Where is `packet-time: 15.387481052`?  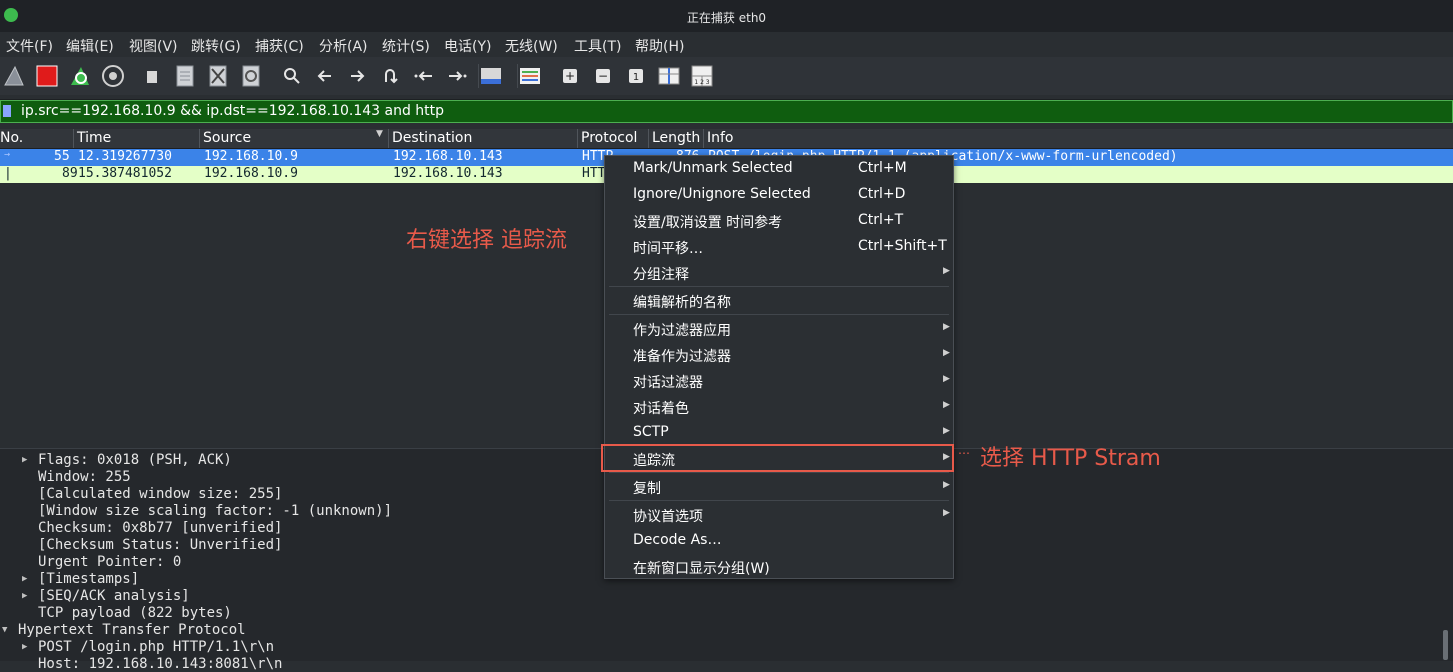 packet-time: 15.387481052 is located at coordinates (125, 173).